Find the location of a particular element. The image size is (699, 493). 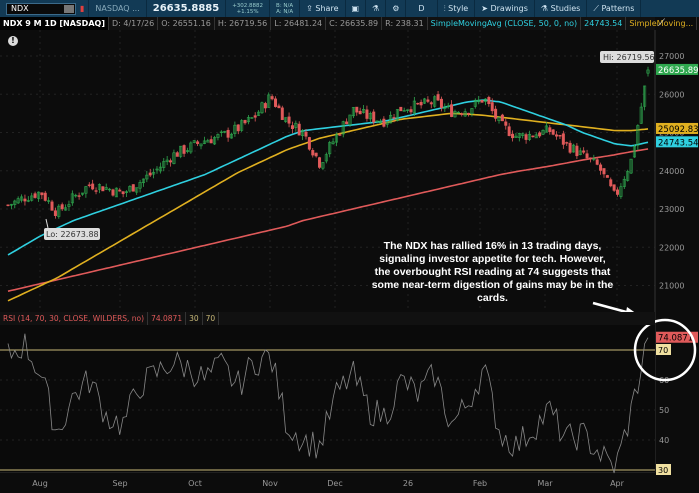

x-tick: 26 is located at coordinates (408, 483).